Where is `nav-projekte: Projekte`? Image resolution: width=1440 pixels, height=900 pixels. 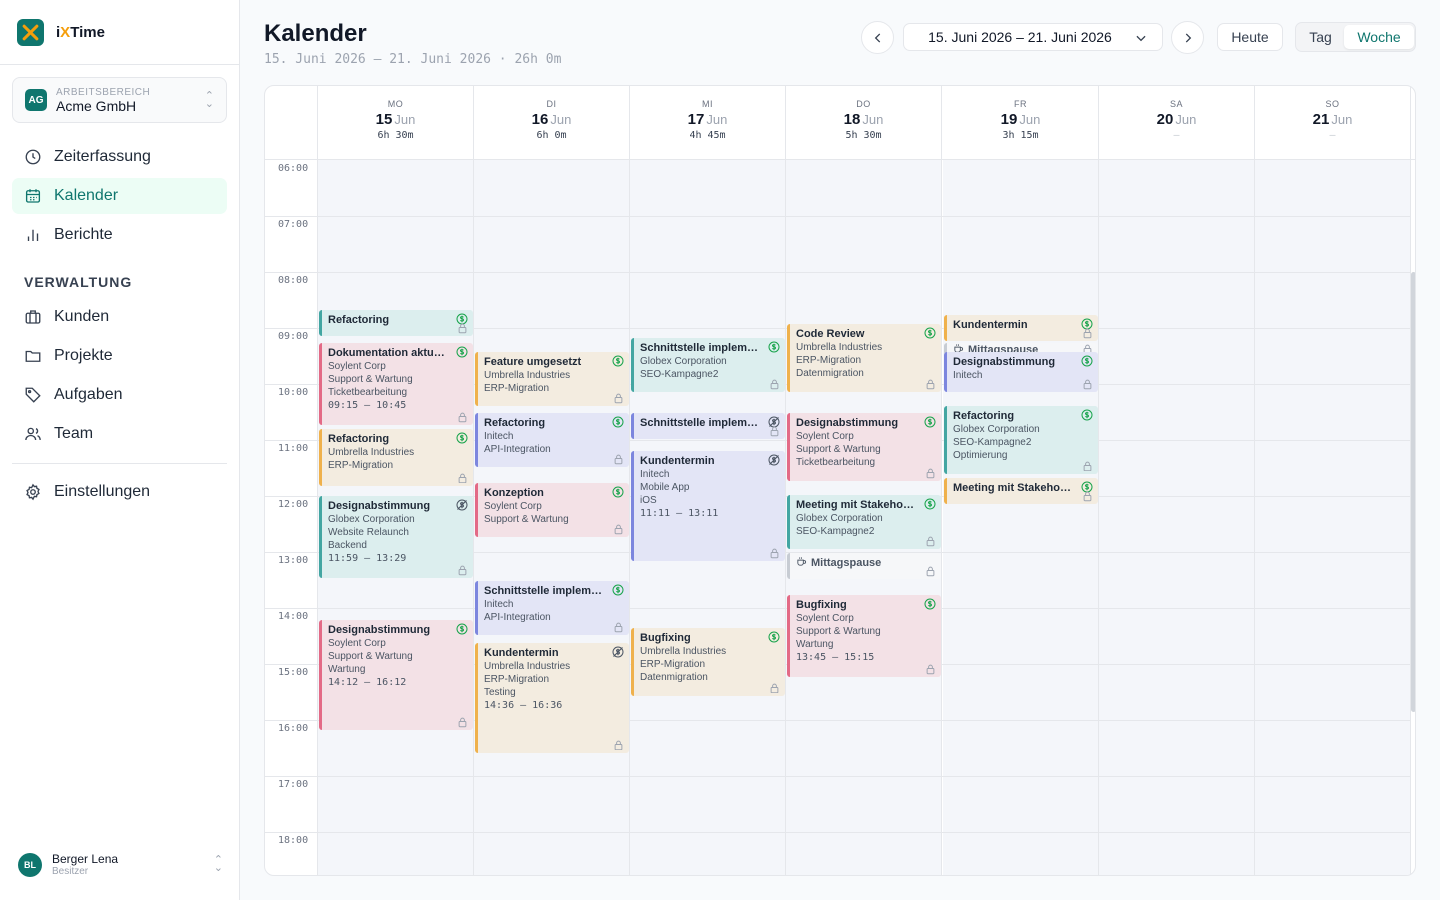
nav-projekte: Projekte is located at coordinates (119, 356).